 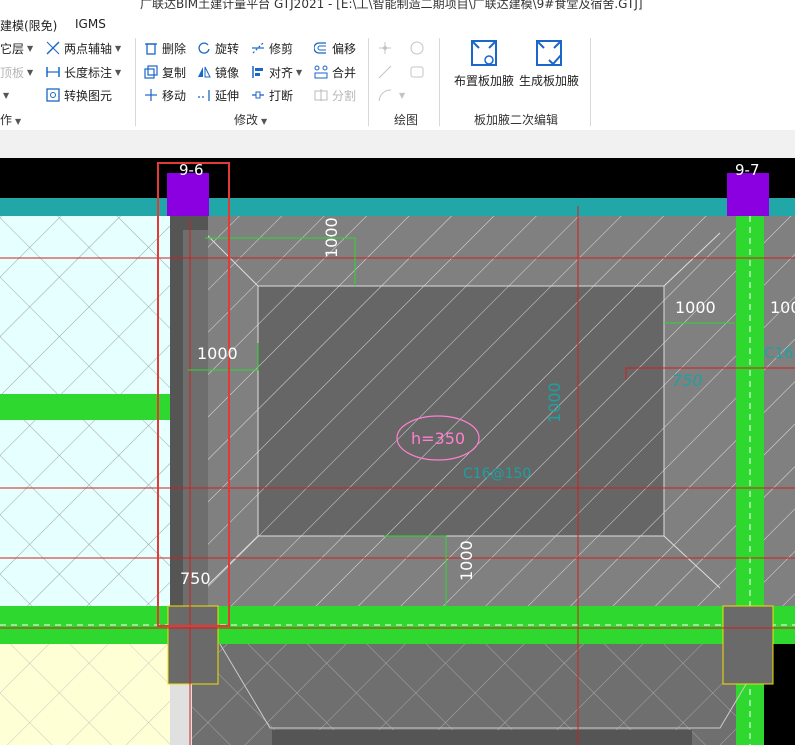 What do you see at coordinates (90, 24) in the screenshot?
I see `tab-igms: IGMS` at bounding box center [90, 24].